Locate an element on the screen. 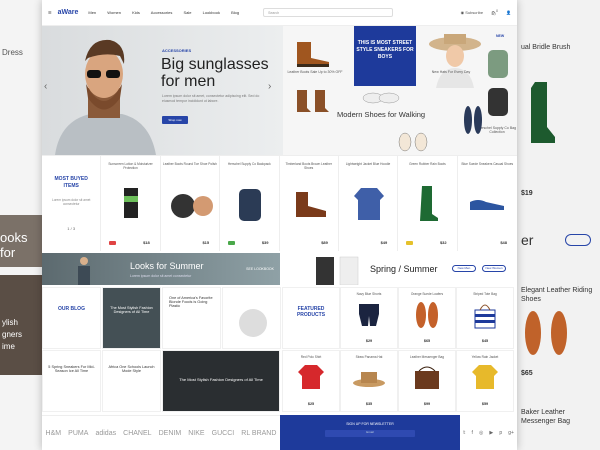 This screenshot has width=600, height=450. product-card: Straw Panama Hat $35 is located at coordinates (369, 381).